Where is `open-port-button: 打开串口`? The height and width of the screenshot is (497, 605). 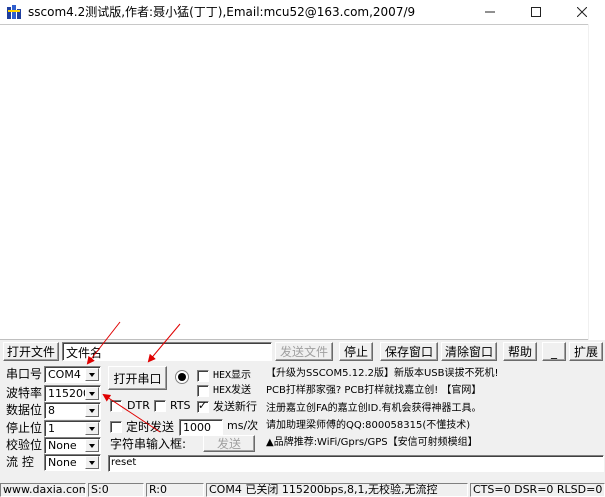
open-port-button: 打开串口 is located at coordinates (137, 378).